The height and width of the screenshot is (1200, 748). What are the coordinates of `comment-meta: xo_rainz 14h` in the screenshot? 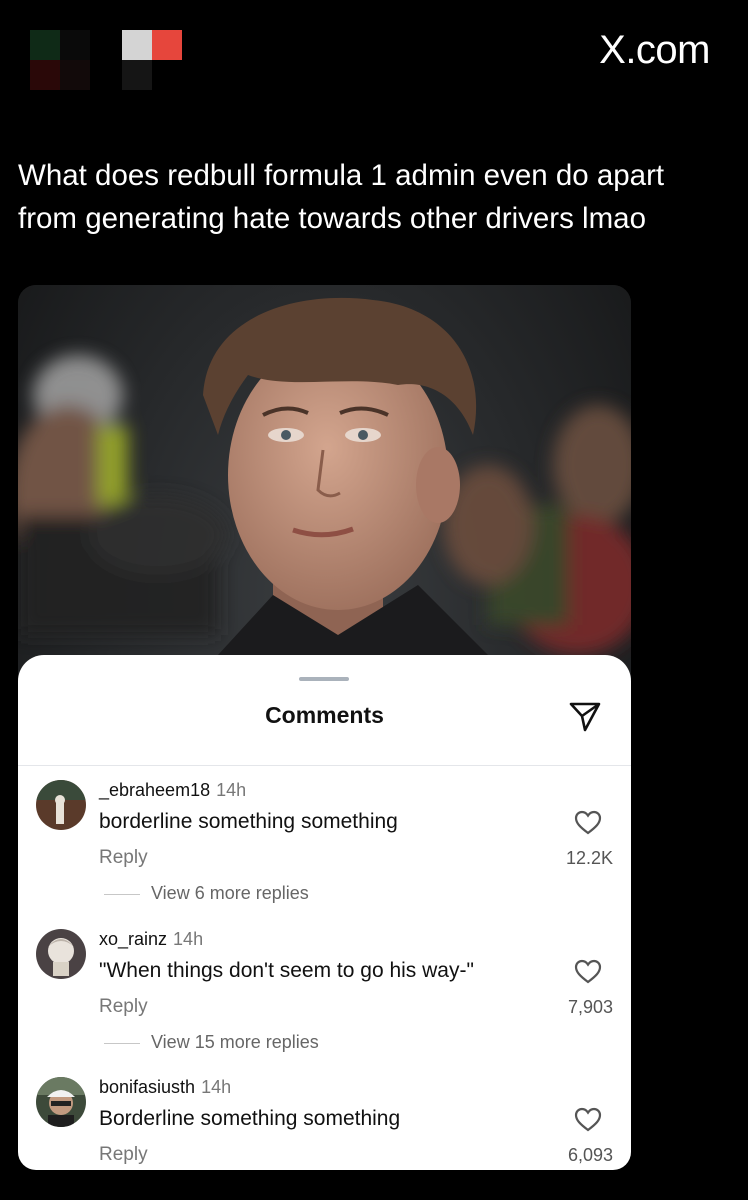 It's located at (151, 939).